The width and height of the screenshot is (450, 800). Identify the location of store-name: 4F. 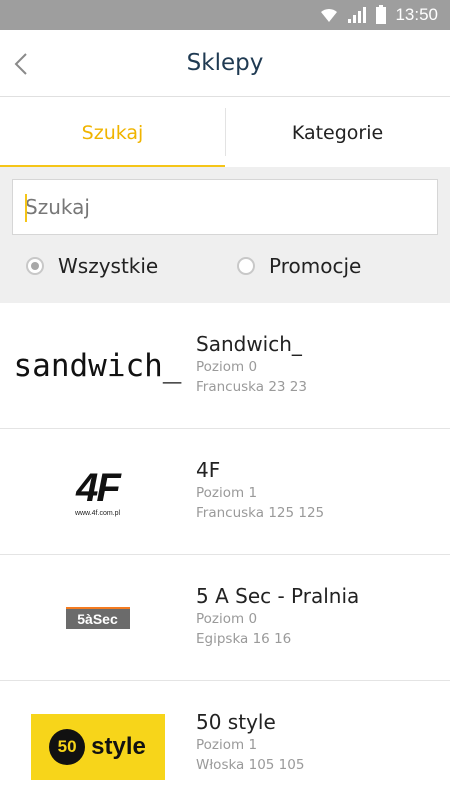
(208, 470).